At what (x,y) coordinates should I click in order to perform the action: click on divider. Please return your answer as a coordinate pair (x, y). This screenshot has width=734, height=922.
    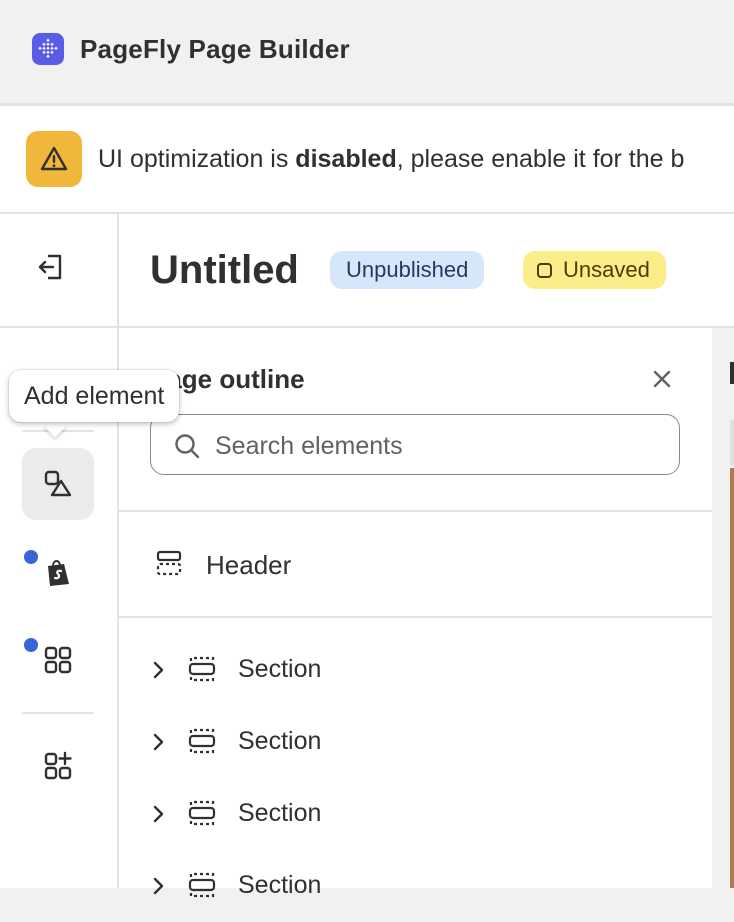
    Looking at the image, I should click on (415, 617).